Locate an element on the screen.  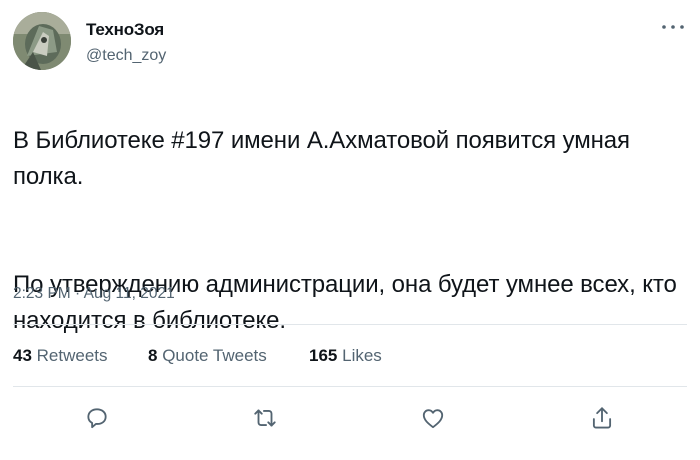
display-name: ТехноЗоя is located at coordinates (125, 30).